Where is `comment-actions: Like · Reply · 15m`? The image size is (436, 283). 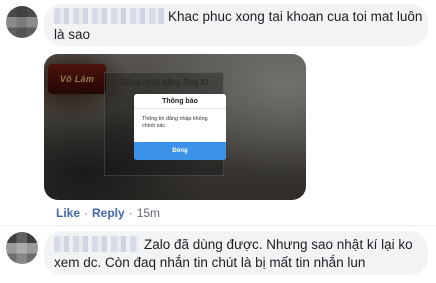 comment-actions: Like · Reply · 15m is located at coordinates (108, 213).